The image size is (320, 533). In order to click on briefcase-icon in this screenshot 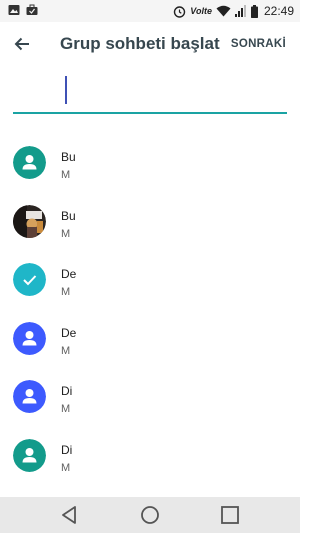, I will do `click(32, 9)`.